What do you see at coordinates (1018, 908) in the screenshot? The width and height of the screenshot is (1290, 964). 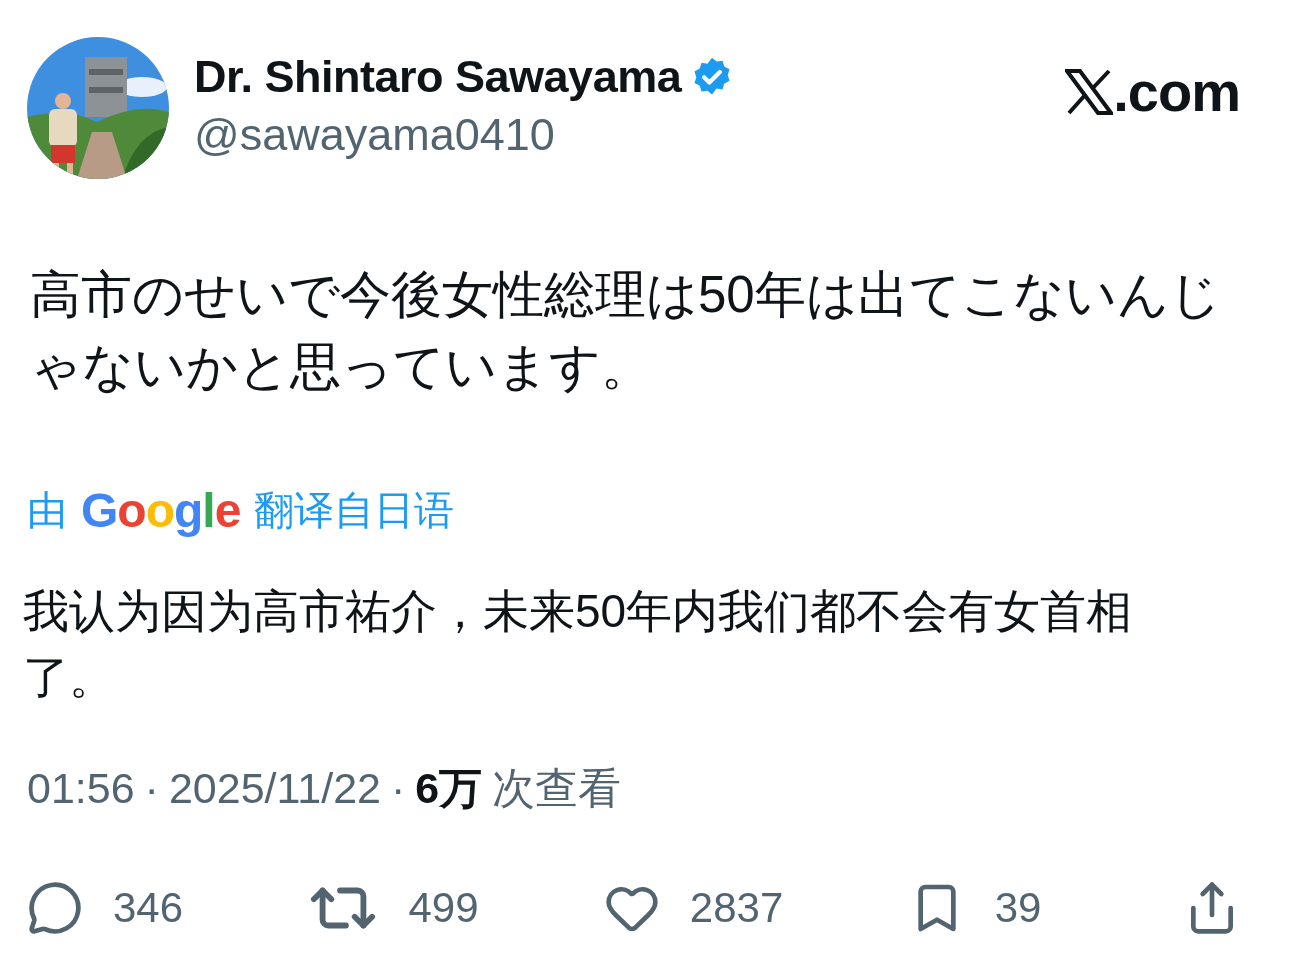 I see `action-count: 39` at bounding box center [1018, 908].